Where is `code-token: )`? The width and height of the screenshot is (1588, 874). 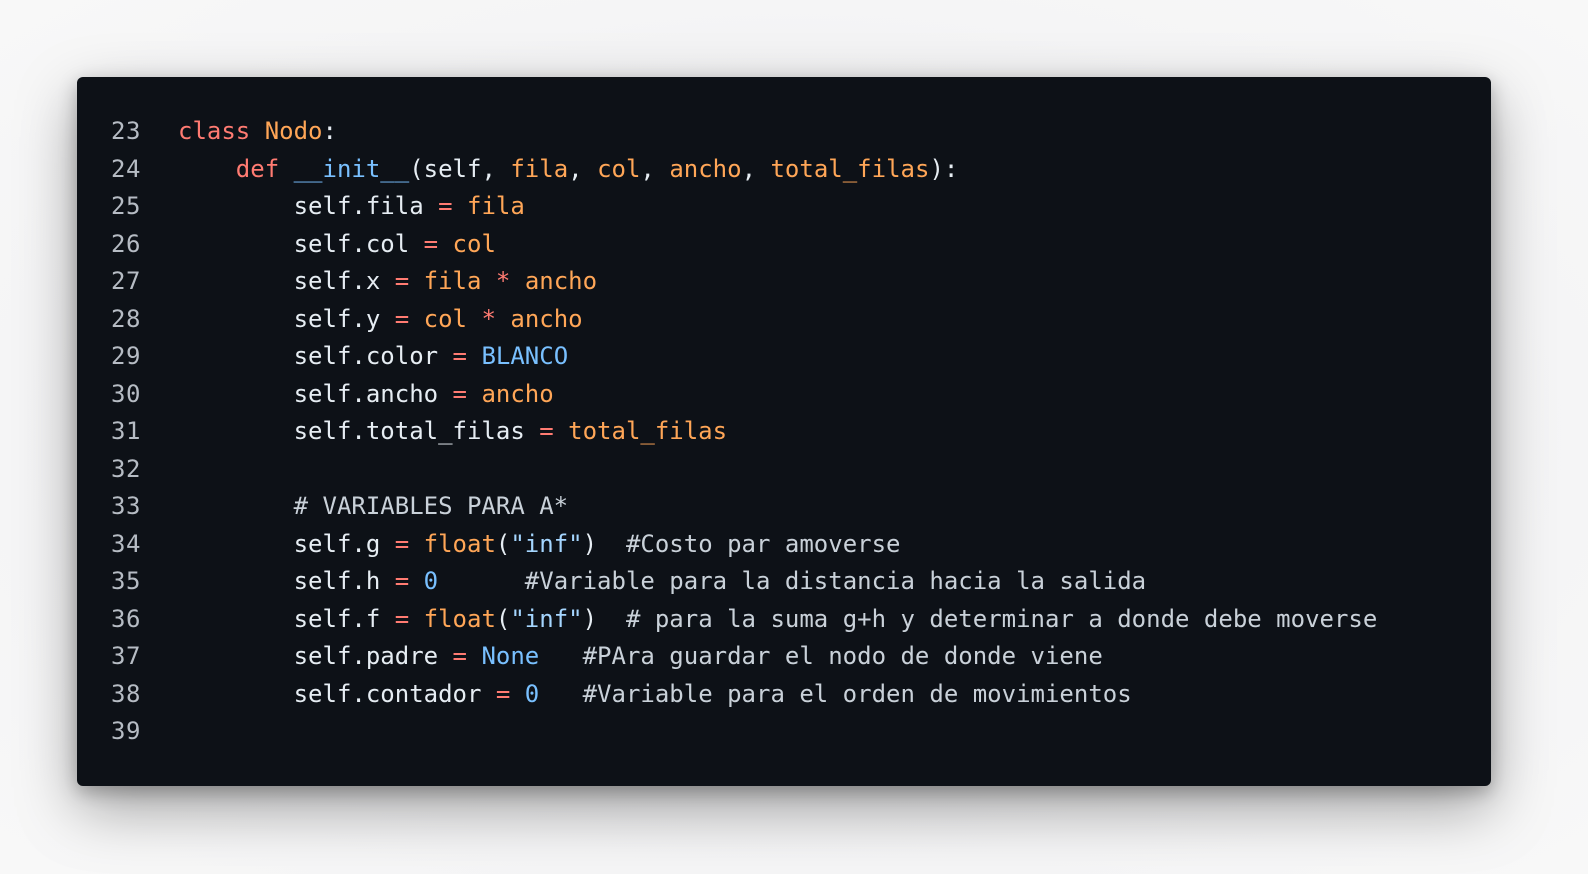
code-token: ) is located at coordinates (590, 618).